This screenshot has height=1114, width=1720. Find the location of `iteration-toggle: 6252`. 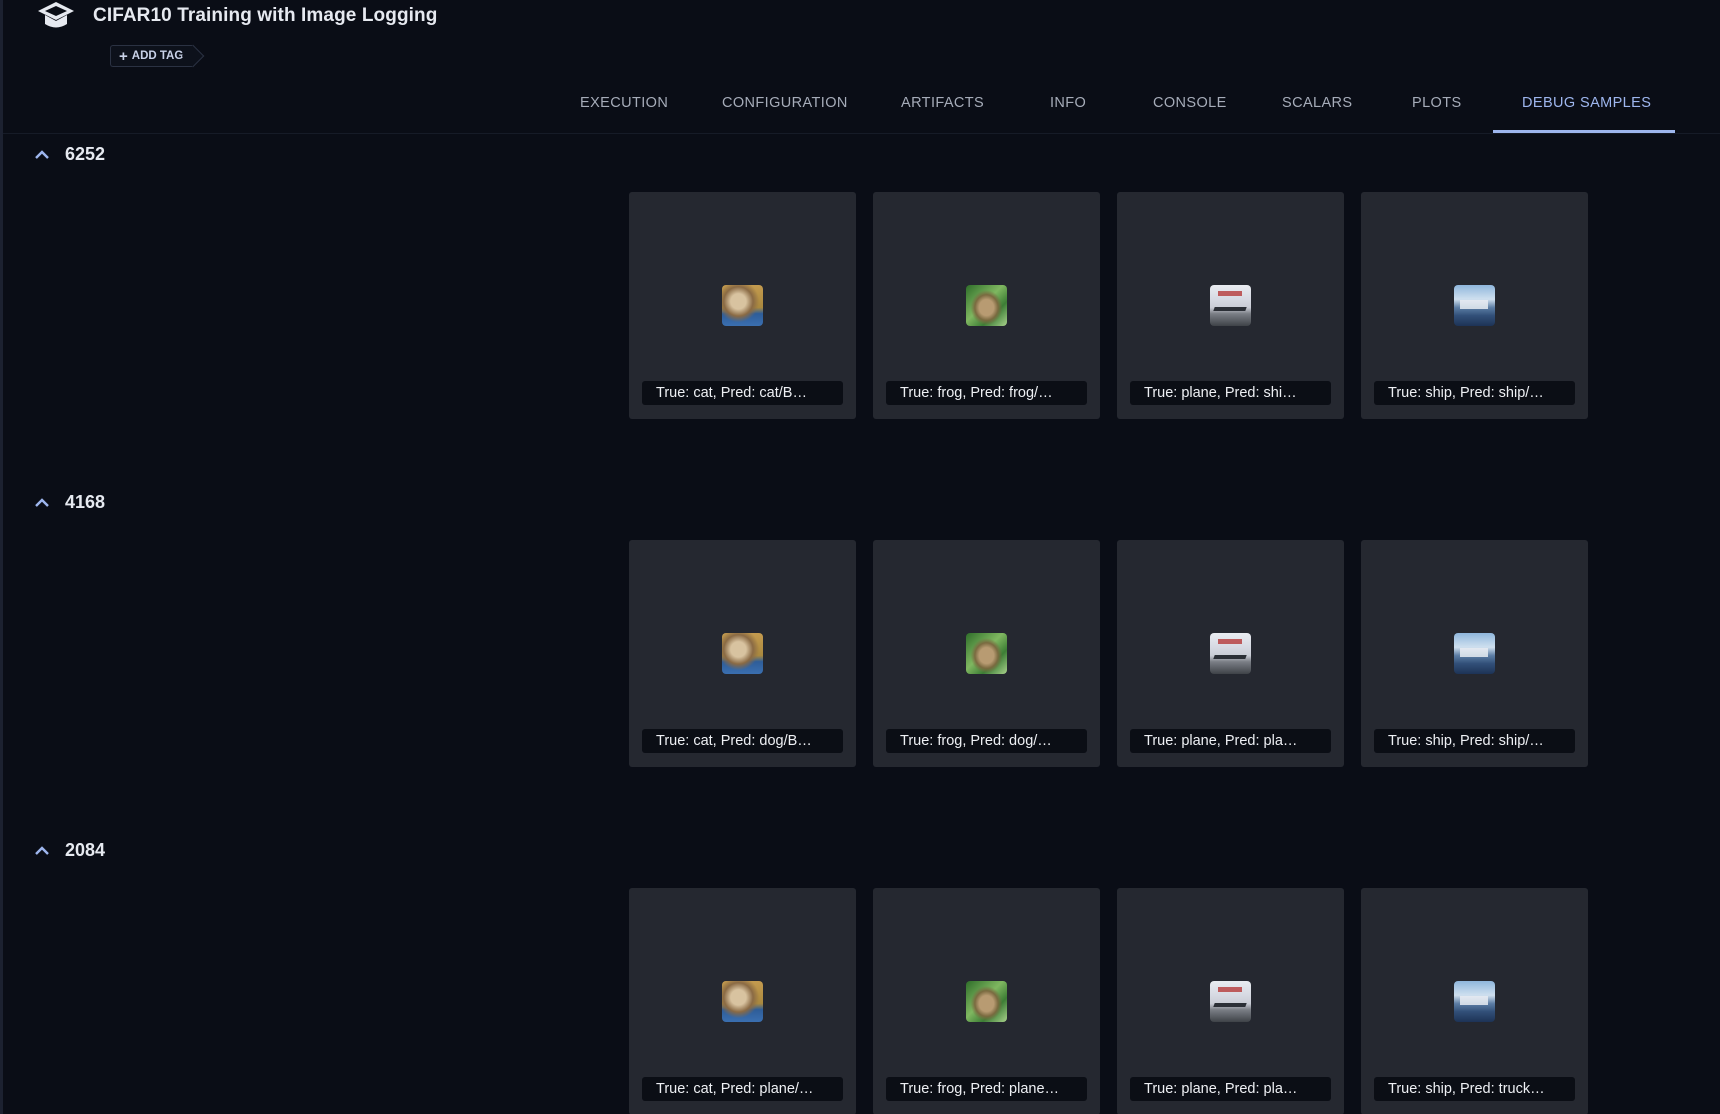

iteration-toggle: 6252 is located at coordinates (69, 154).